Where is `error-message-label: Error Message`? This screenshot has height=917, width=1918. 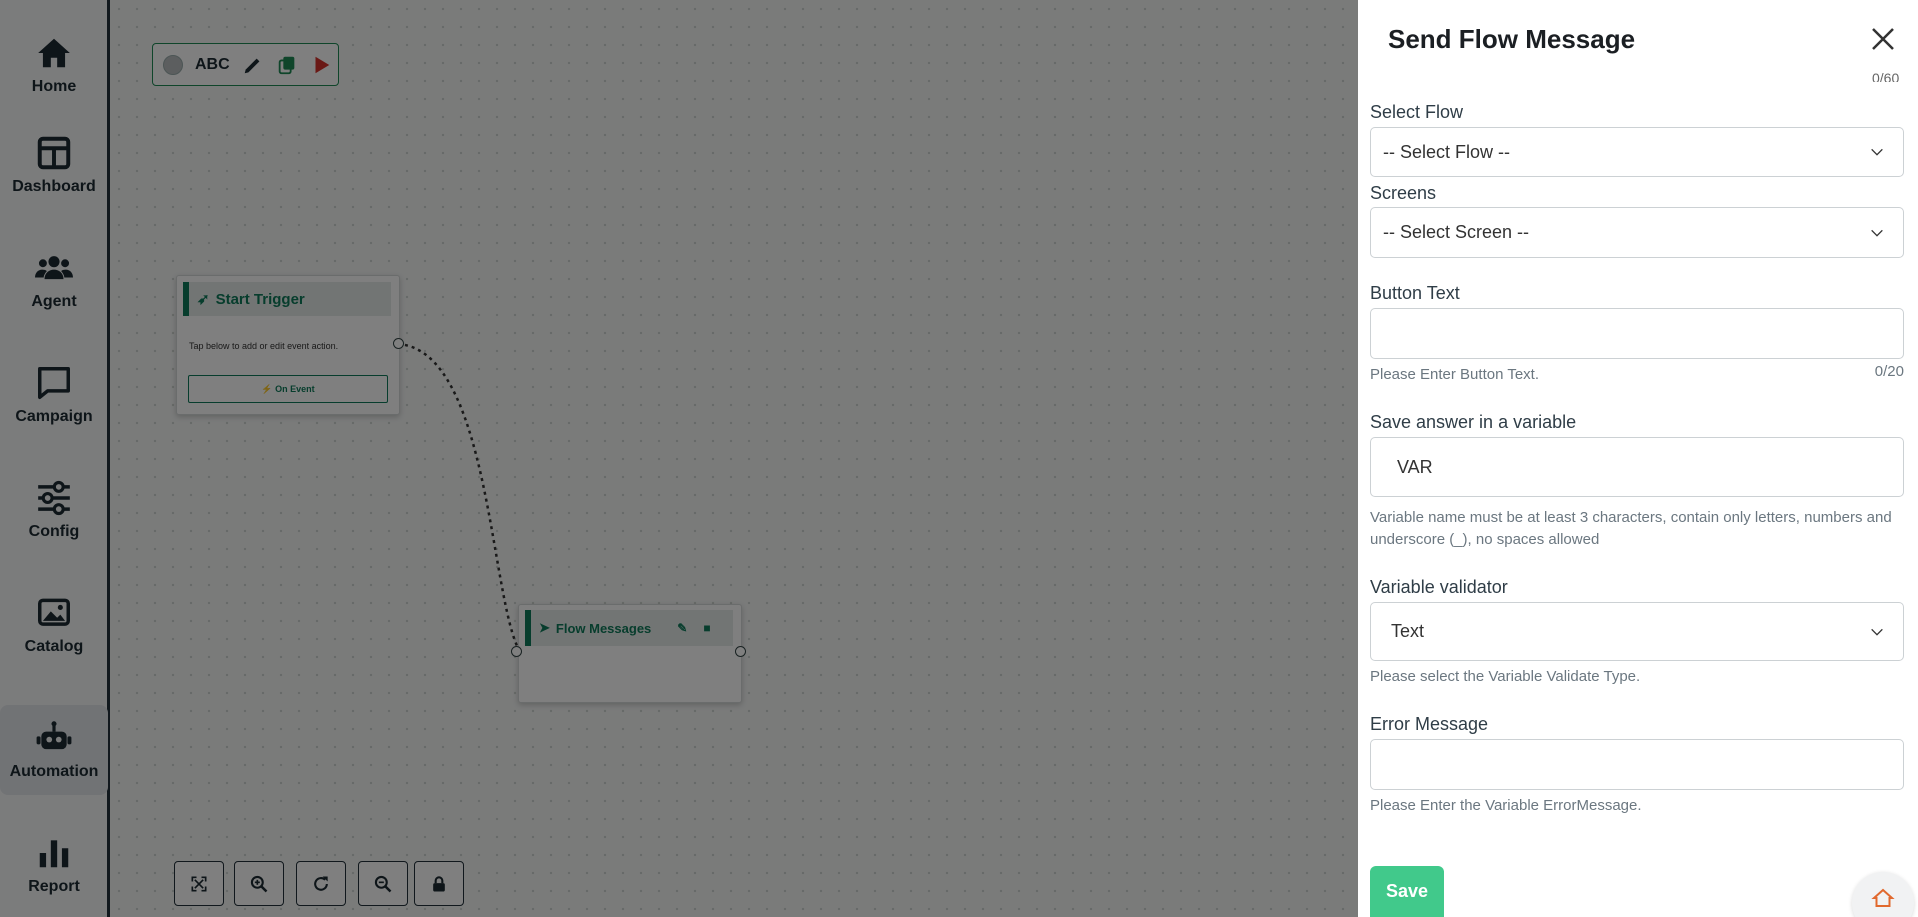
error-message-label: Error Message is located at coordinates (1429, 724).